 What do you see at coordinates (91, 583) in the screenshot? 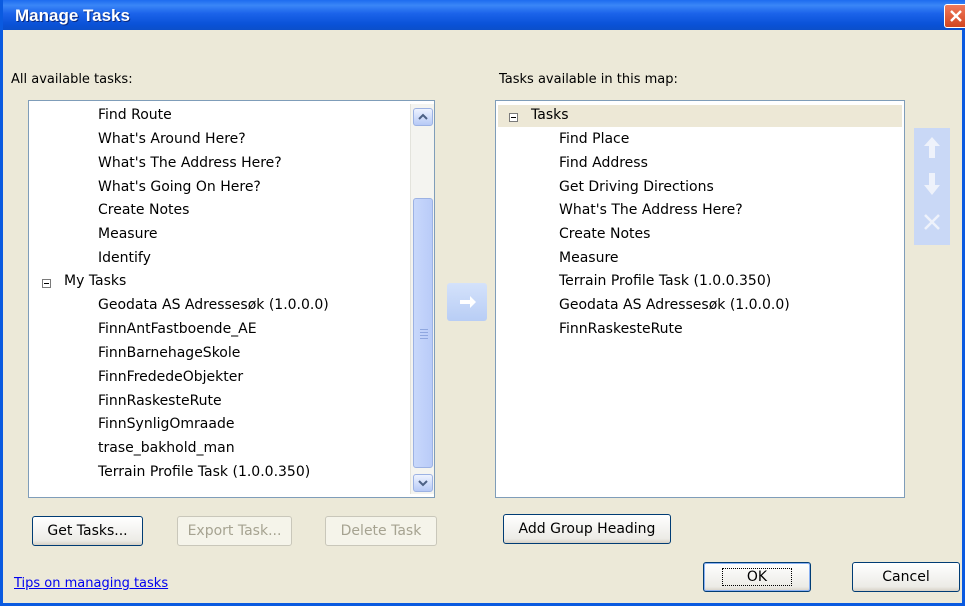
I see `tips-link: Tips on managing tasks` at bounding box center [91, 583].